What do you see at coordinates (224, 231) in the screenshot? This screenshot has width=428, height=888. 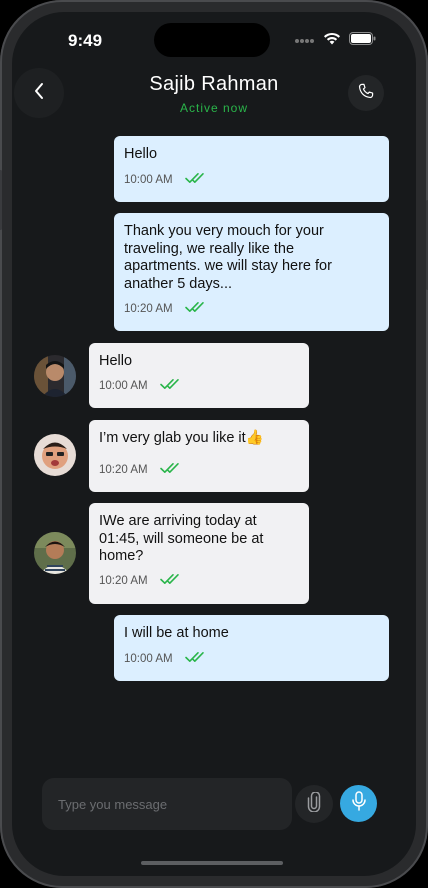 I see `message-text-line: Thank you very mouch for your` at bounding box center [224, 231].